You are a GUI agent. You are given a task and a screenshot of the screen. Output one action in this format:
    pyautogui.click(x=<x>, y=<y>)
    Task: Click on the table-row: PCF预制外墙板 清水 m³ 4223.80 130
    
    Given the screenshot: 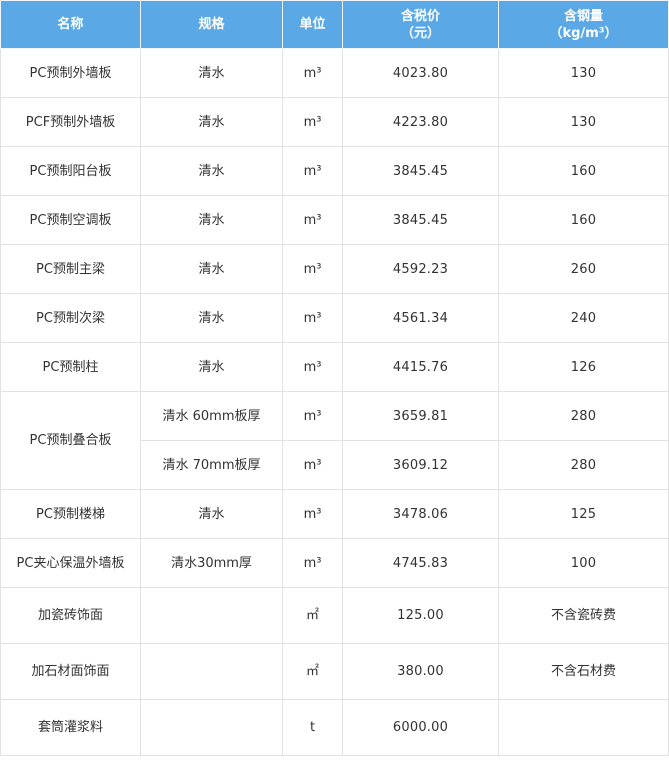 What is the action you would take?
    pyautogui.click(x=334, y=122)
    